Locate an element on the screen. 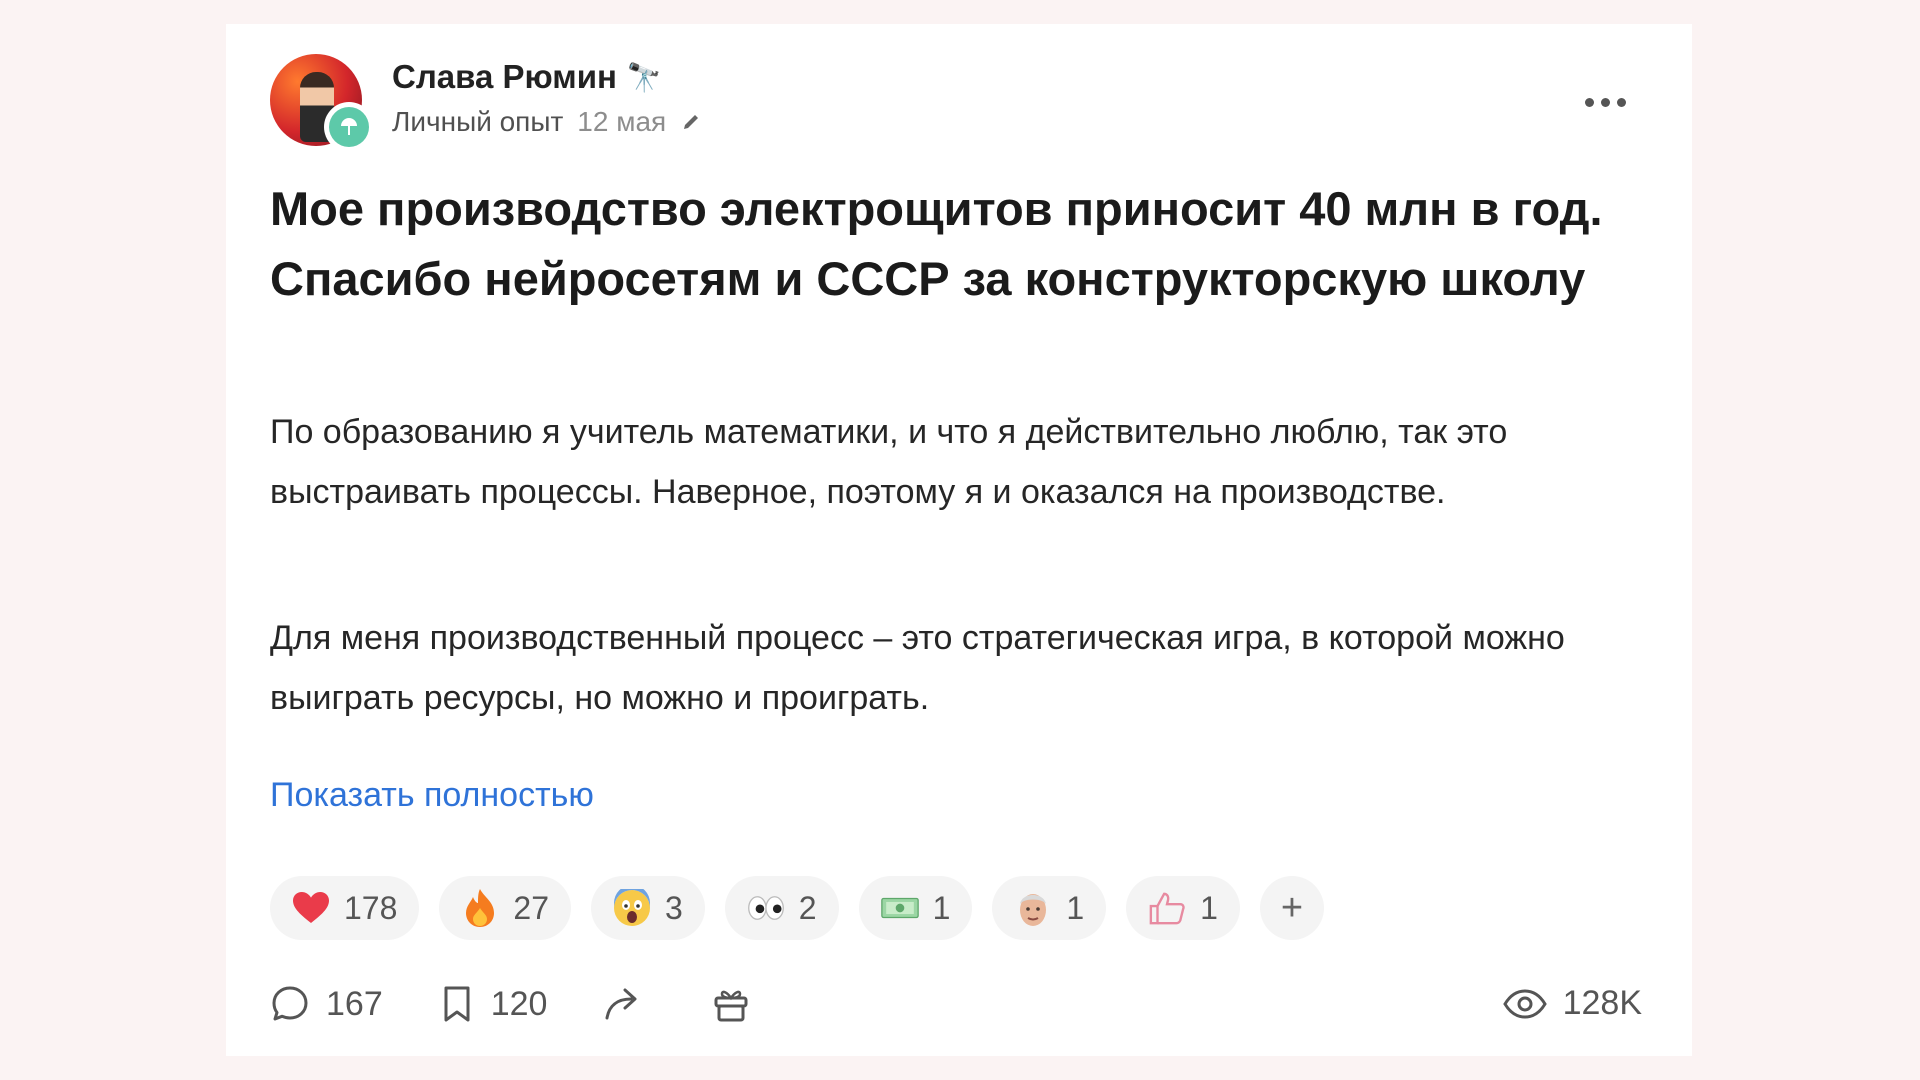 This screenshot has width=1920, height=1080. views-count: 128K is located at coordinates (1602, 1003).